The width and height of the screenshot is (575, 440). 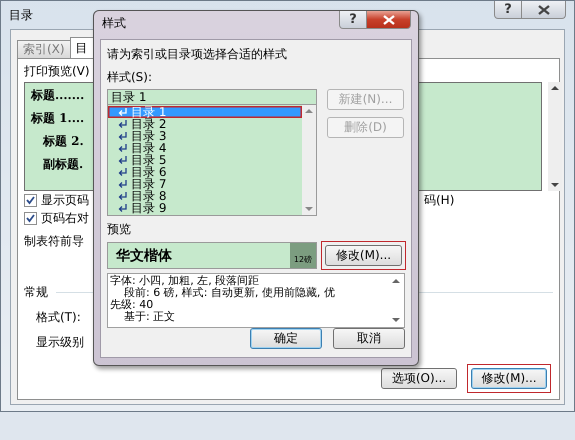 I want to click on dialog-button: 确定, so click(x=286, y=338).